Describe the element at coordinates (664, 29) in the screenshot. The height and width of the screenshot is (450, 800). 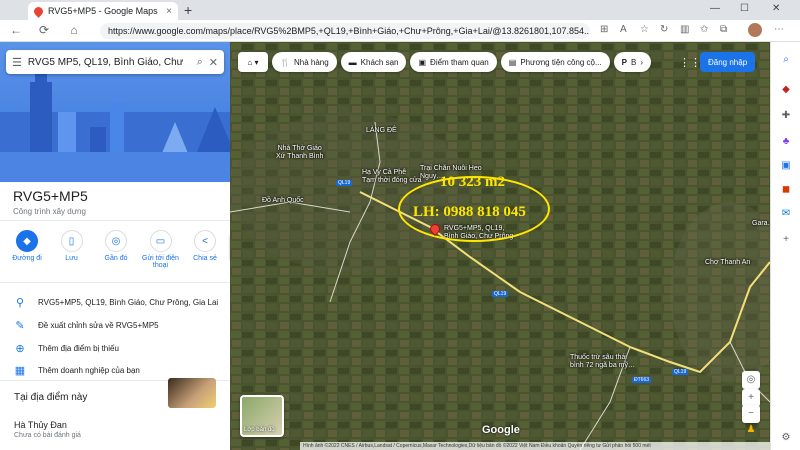
I see `refresh-sync-icon: ↻` at that location.